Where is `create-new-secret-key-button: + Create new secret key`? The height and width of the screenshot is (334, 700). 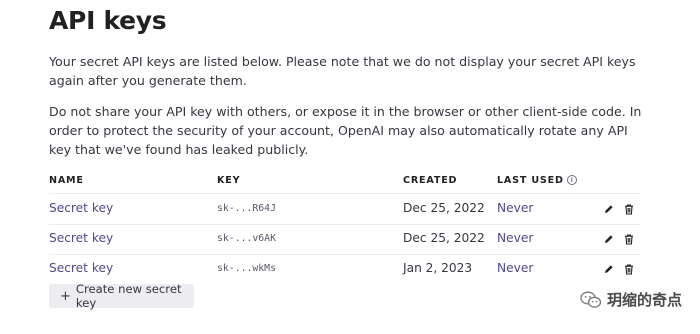
create-new-secret-key-button: + Create new secret key is located at coordinates (121, 296).